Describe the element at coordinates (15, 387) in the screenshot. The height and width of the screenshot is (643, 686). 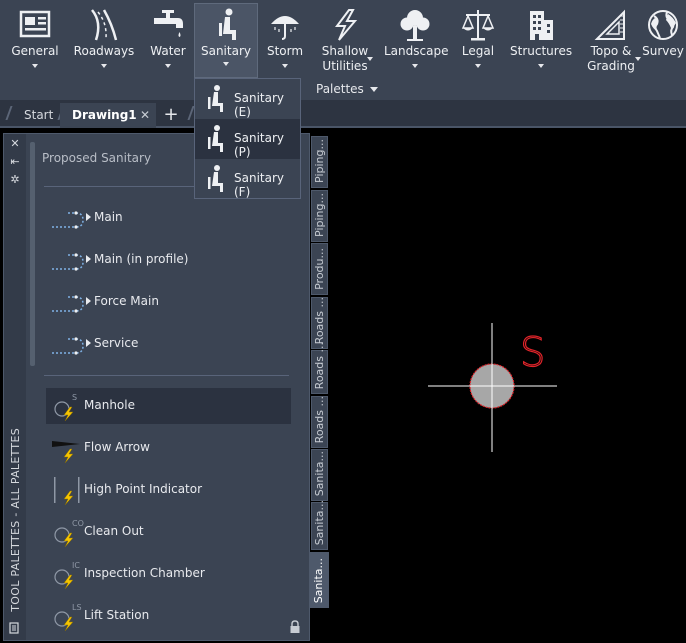
I see `palette-title-strip: ✕ ⇤ ✲ TOOL PALETTES - ALL PALETTES` at that location.